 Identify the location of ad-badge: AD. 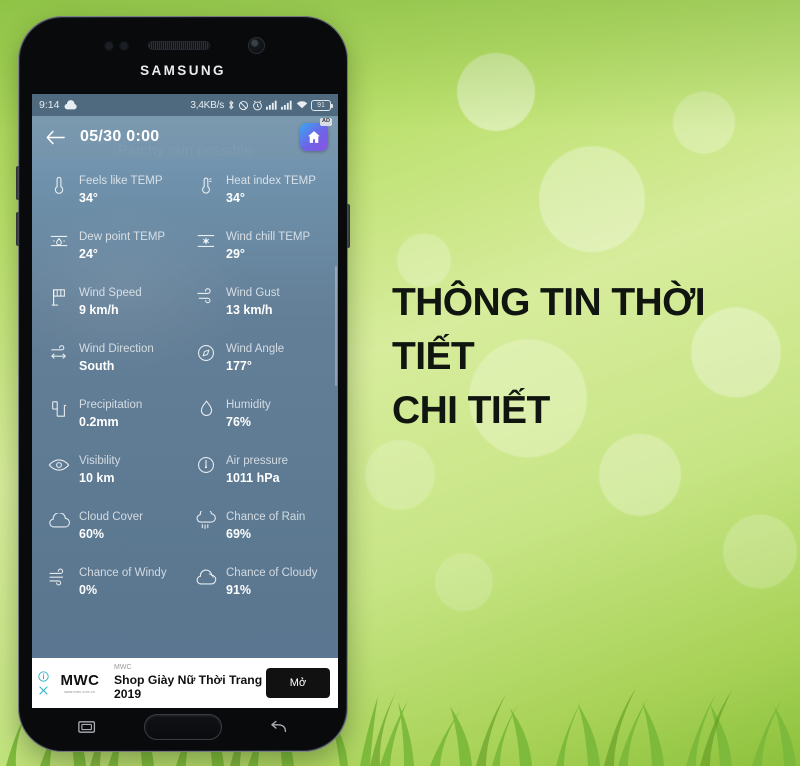
(326, 122).